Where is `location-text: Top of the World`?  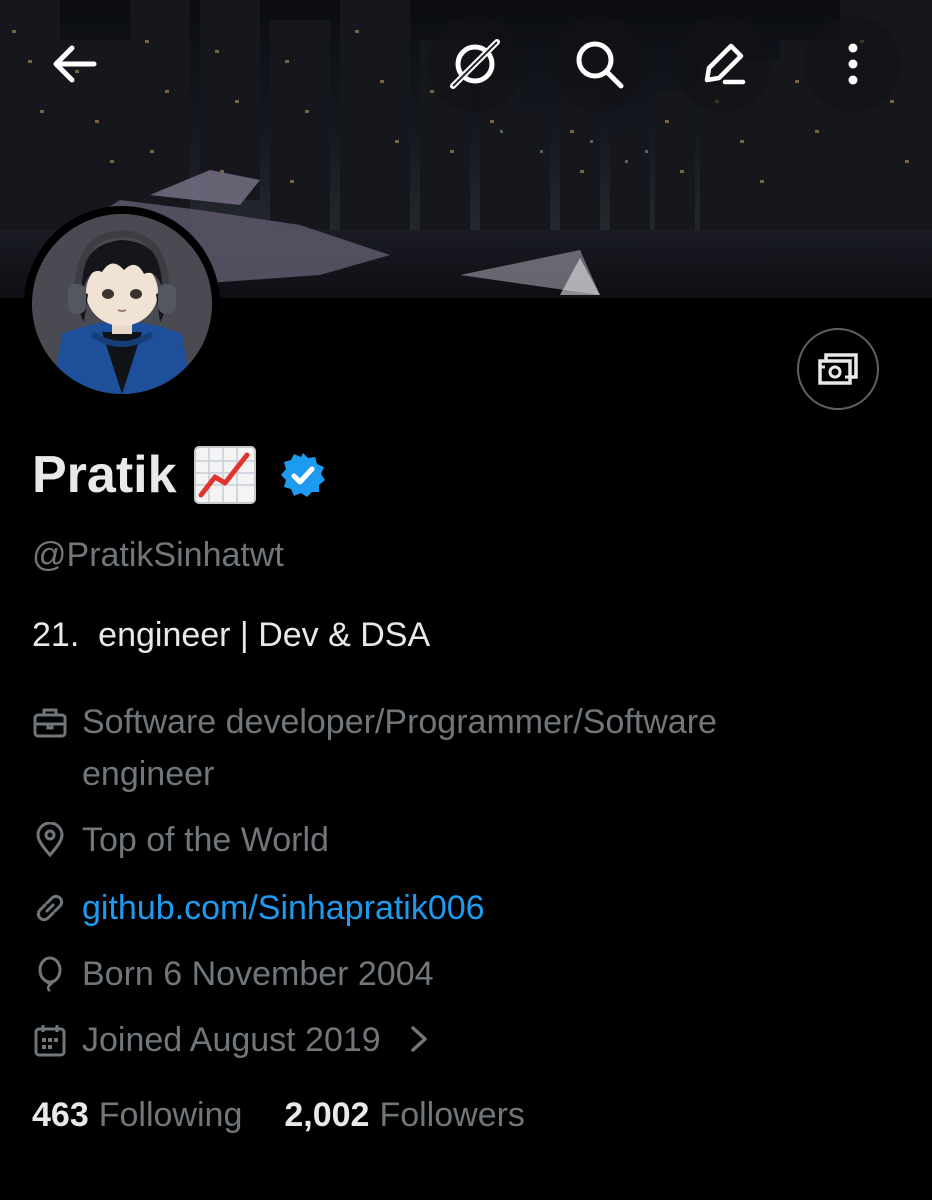 location-text: Top of the World is located at coordinates (205, 840).